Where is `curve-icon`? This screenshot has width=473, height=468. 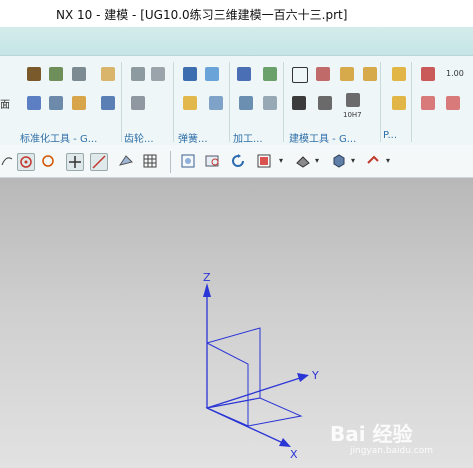 curve-icon is located at coordinates (8, 161).